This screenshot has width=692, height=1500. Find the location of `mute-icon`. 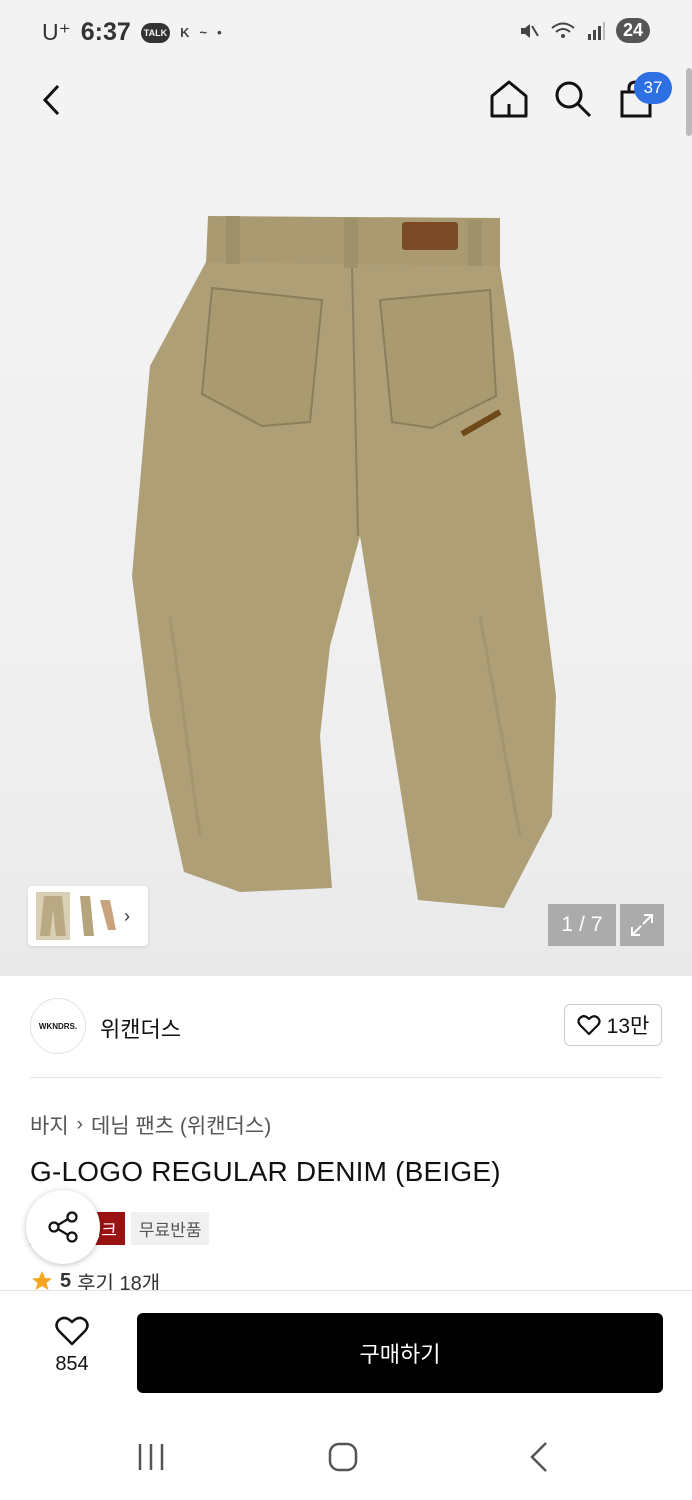

mute-icon is located at coordinates (529, 30).